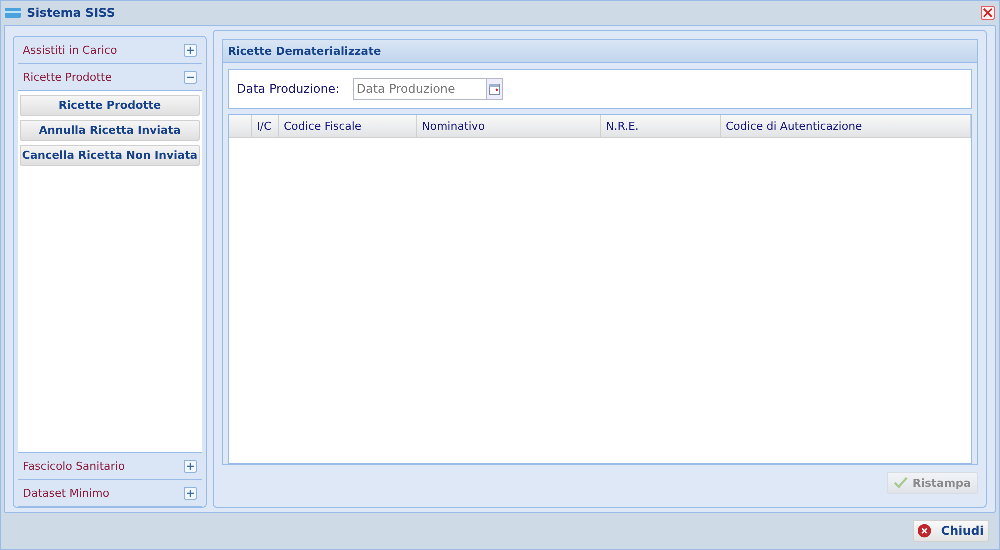 The width and height of the screenshot is (1000, 550). What do you see at coordinates (74, 466) in the screenshot?
I see `section-label: Fascicolo Sanitario` at bounding box center [74, 466].